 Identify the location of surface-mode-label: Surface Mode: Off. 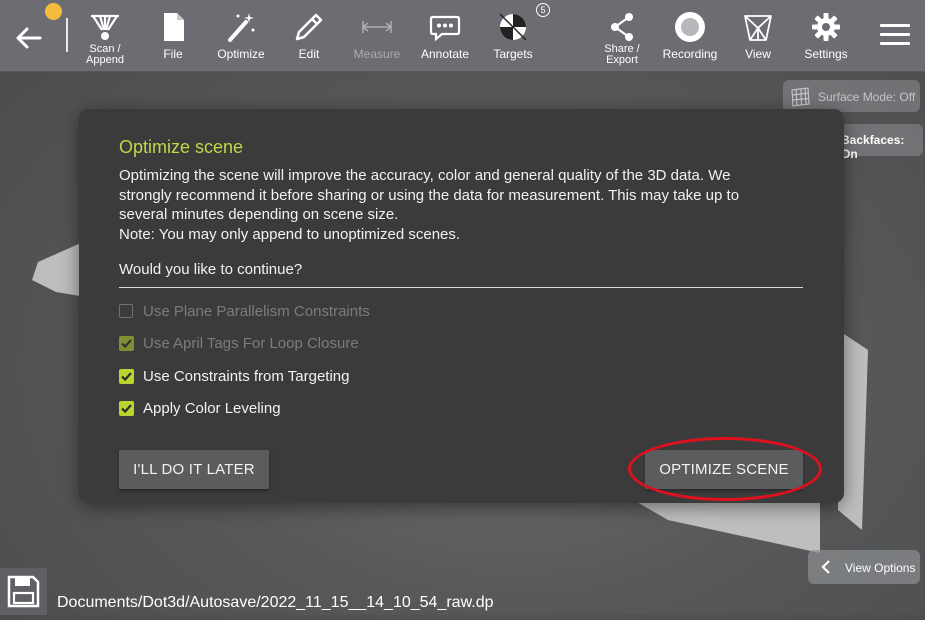
(867, 97).